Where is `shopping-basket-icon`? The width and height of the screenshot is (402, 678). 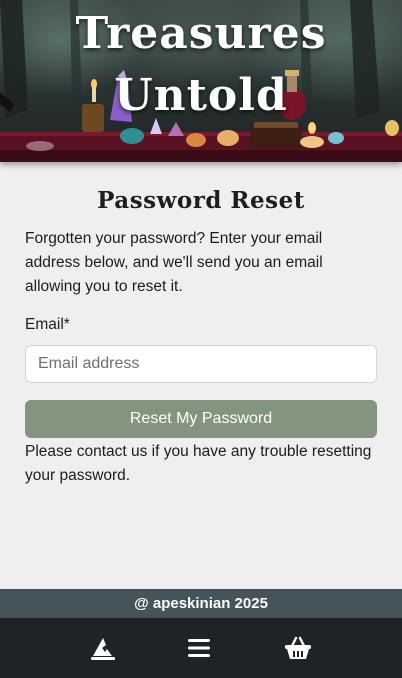 shopping-basket-icon is located at coordinates (298, 647).